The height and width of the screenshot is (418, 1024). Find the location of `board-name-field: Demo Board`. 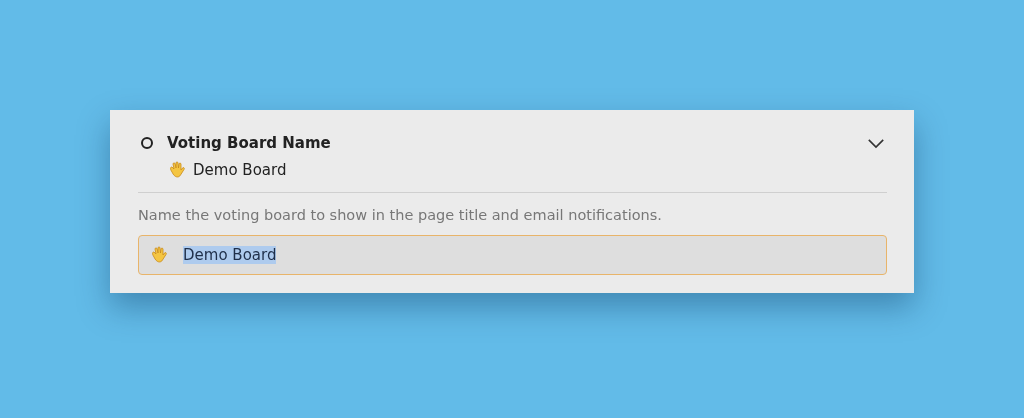

board-name-field: Demo Board is located at coordinates (512, 255).